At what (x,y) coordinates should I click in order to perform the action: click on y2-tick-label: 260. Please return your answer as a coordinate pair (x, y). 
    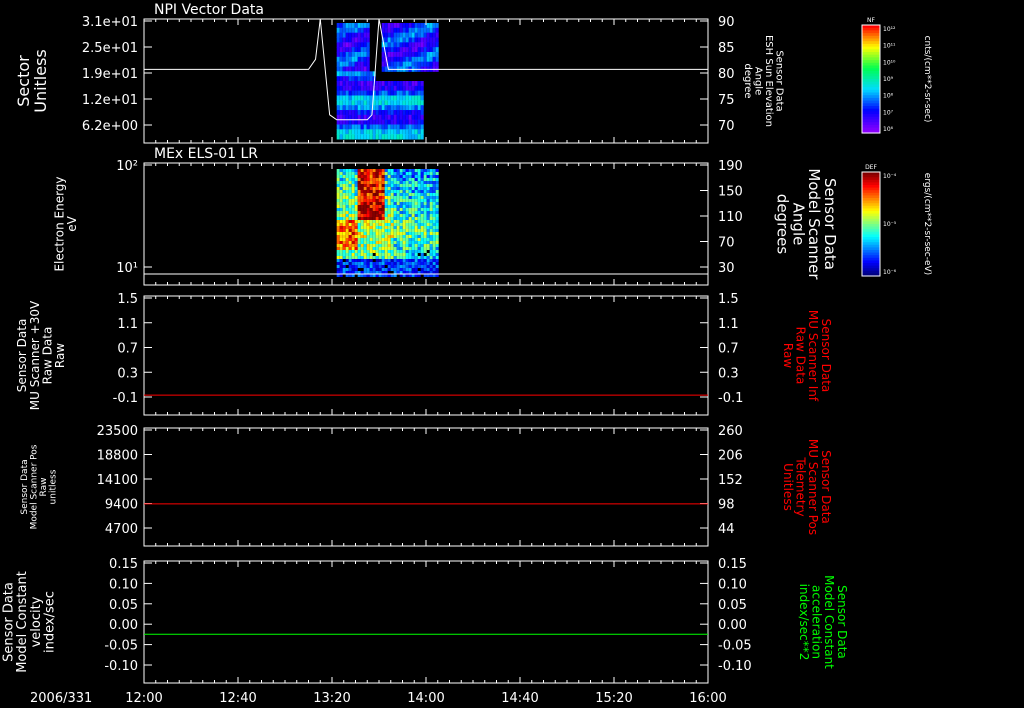
    Looking at the image, I should click on (730, 431).